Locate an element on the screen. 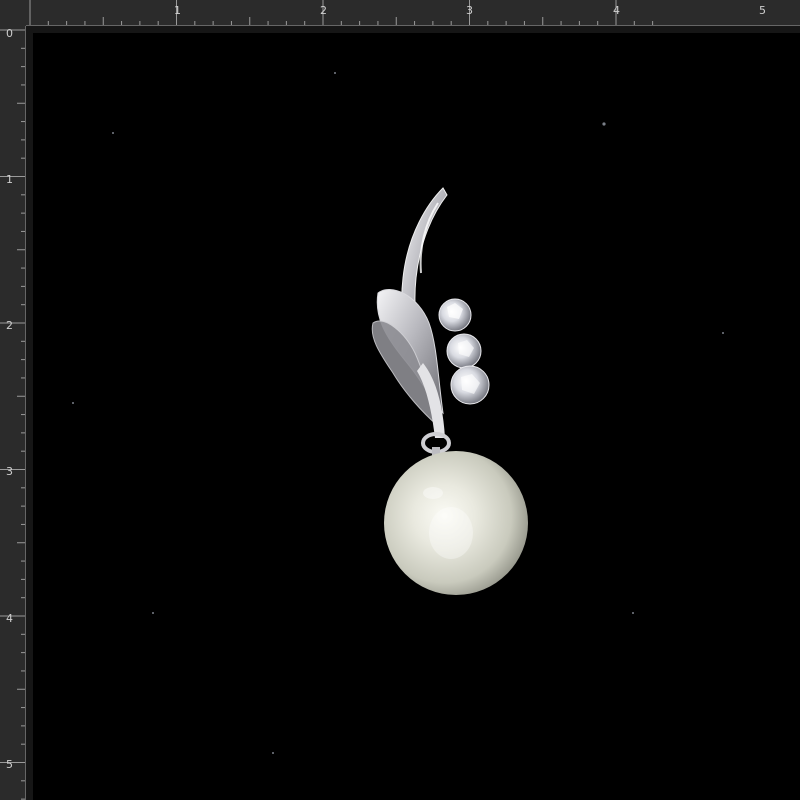 This screenshot has width=800, height=800. horizontal-ruler: 1 2 3 4 5 is located at coordinates (413, 13).